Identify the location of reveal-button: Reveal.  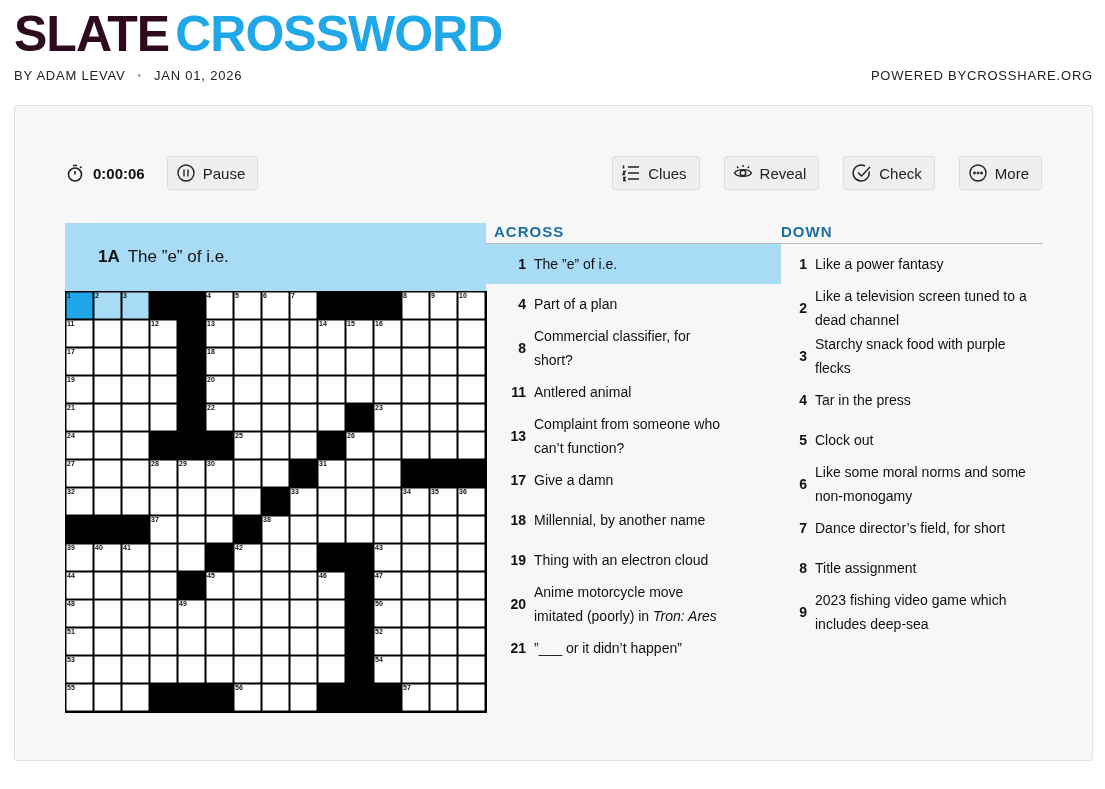
(771, 173).